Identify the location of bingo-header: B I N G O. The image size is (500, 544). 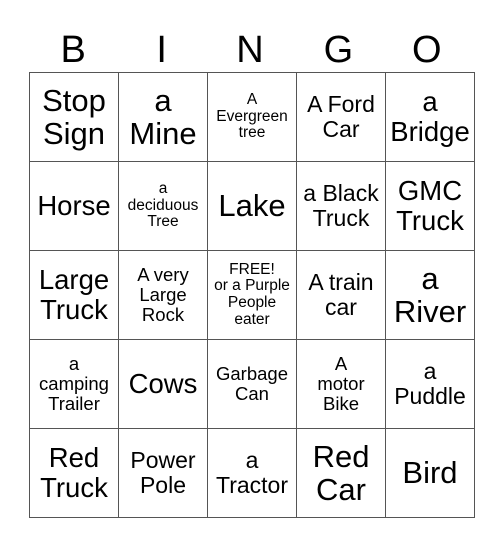
(250, 50).